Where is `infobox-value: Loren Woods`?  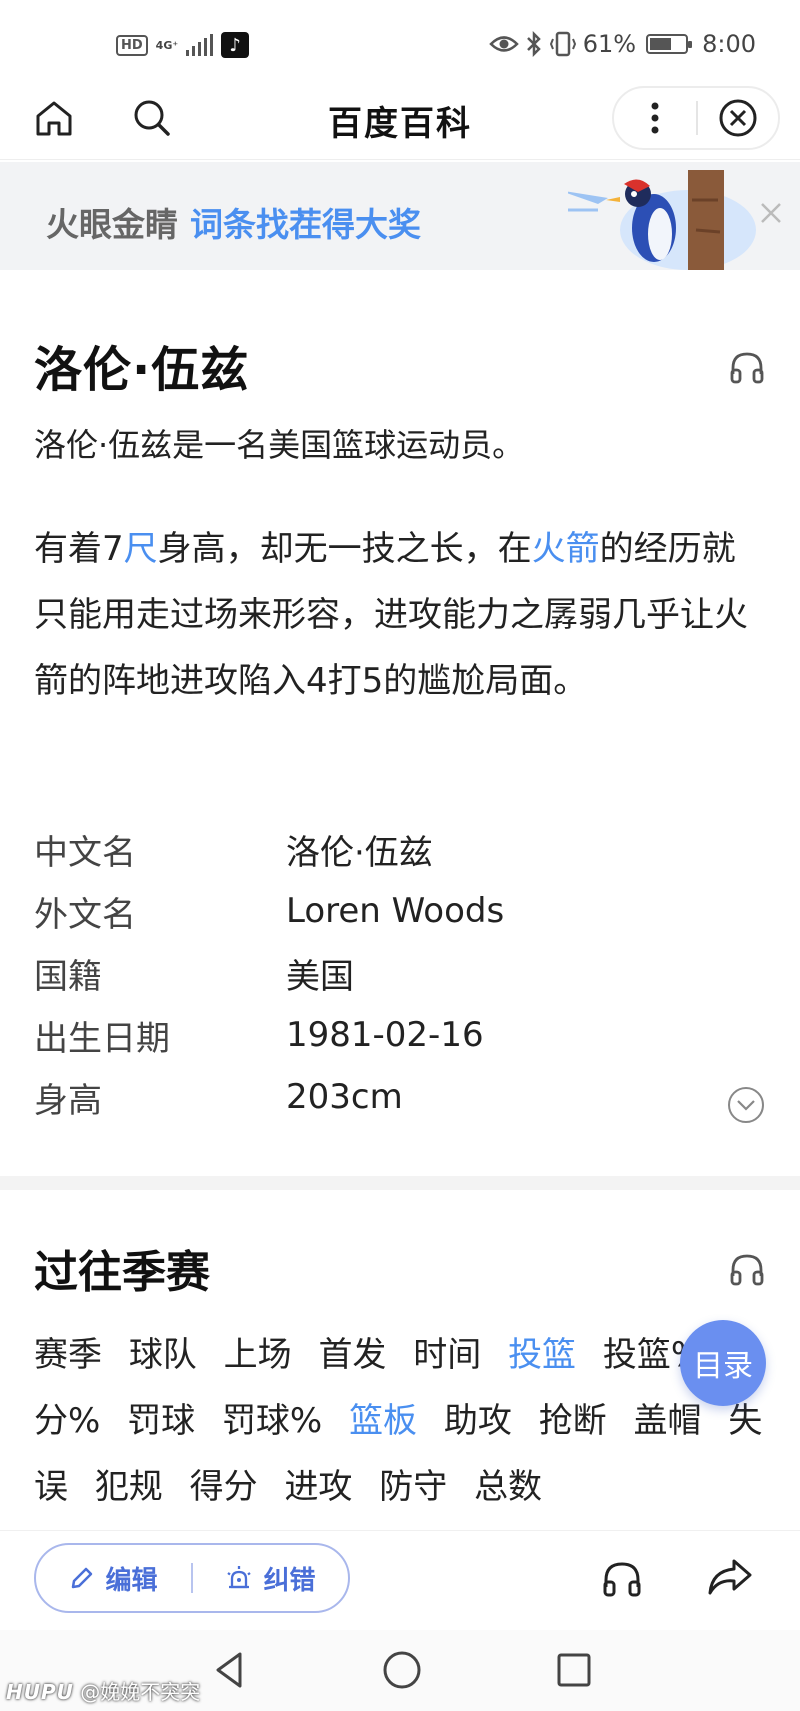
infobox-value: Loren Woods is located at coordinates (395, 911).